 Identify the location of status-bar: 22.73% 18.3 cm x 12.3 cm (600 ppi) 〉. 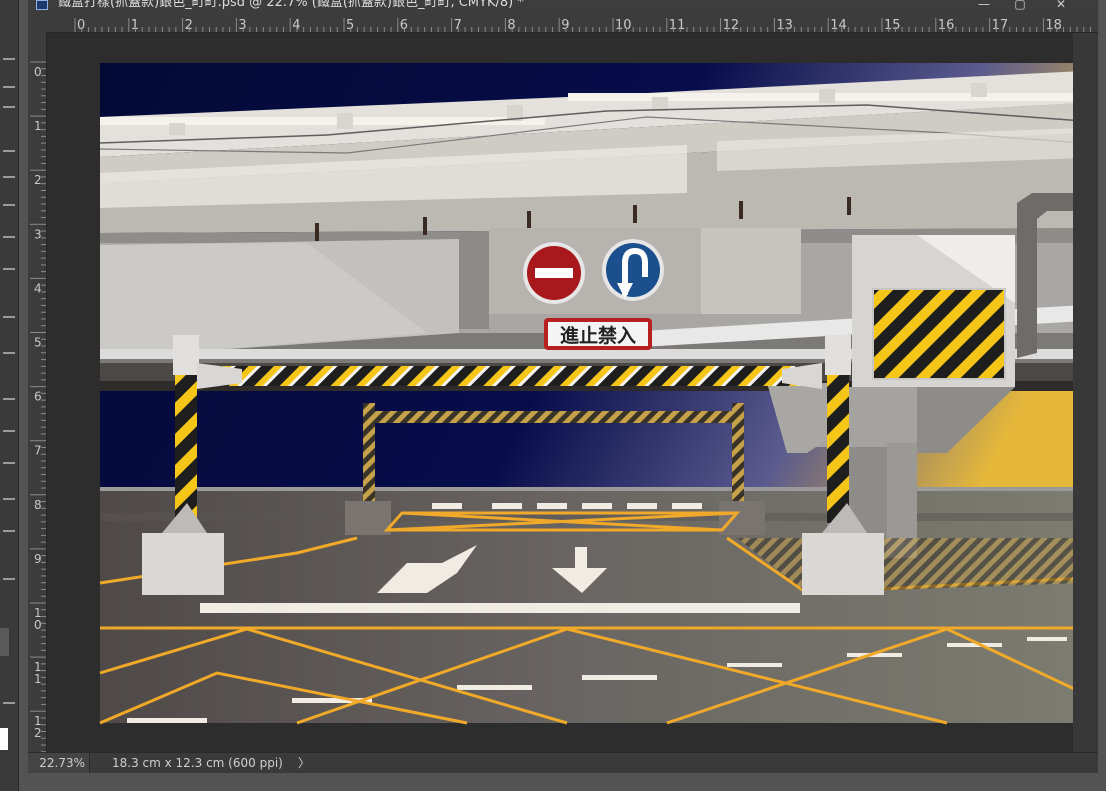
(563, 762).